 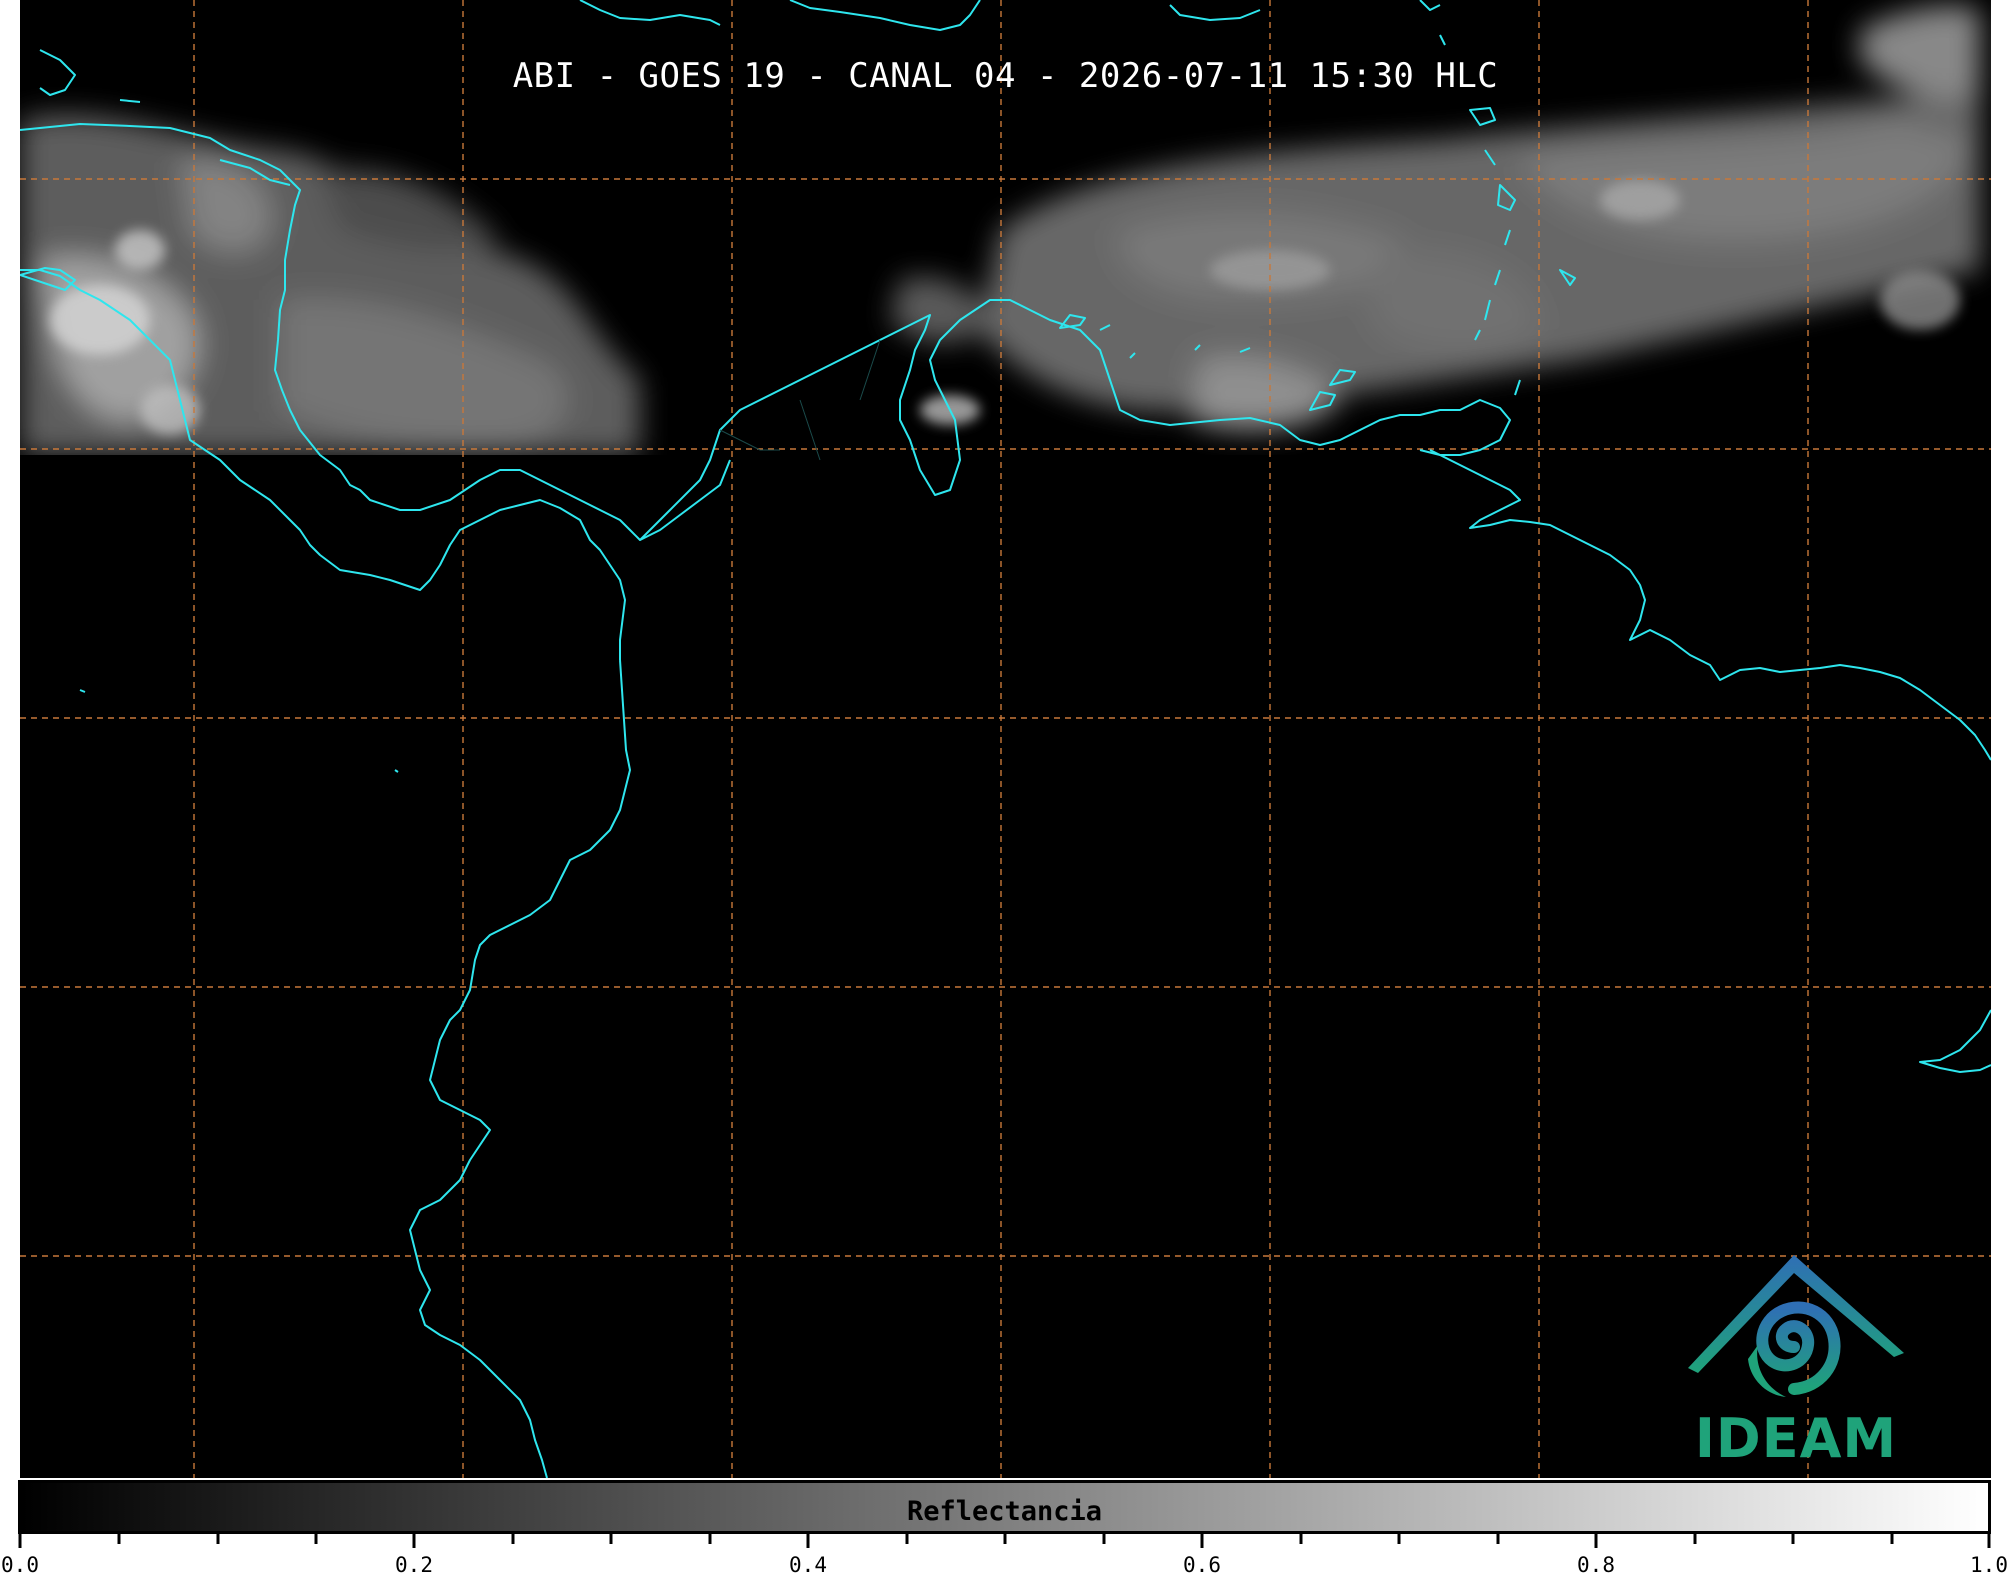 I want to click on coastline-jamaica, so click(x=1430, y=5).